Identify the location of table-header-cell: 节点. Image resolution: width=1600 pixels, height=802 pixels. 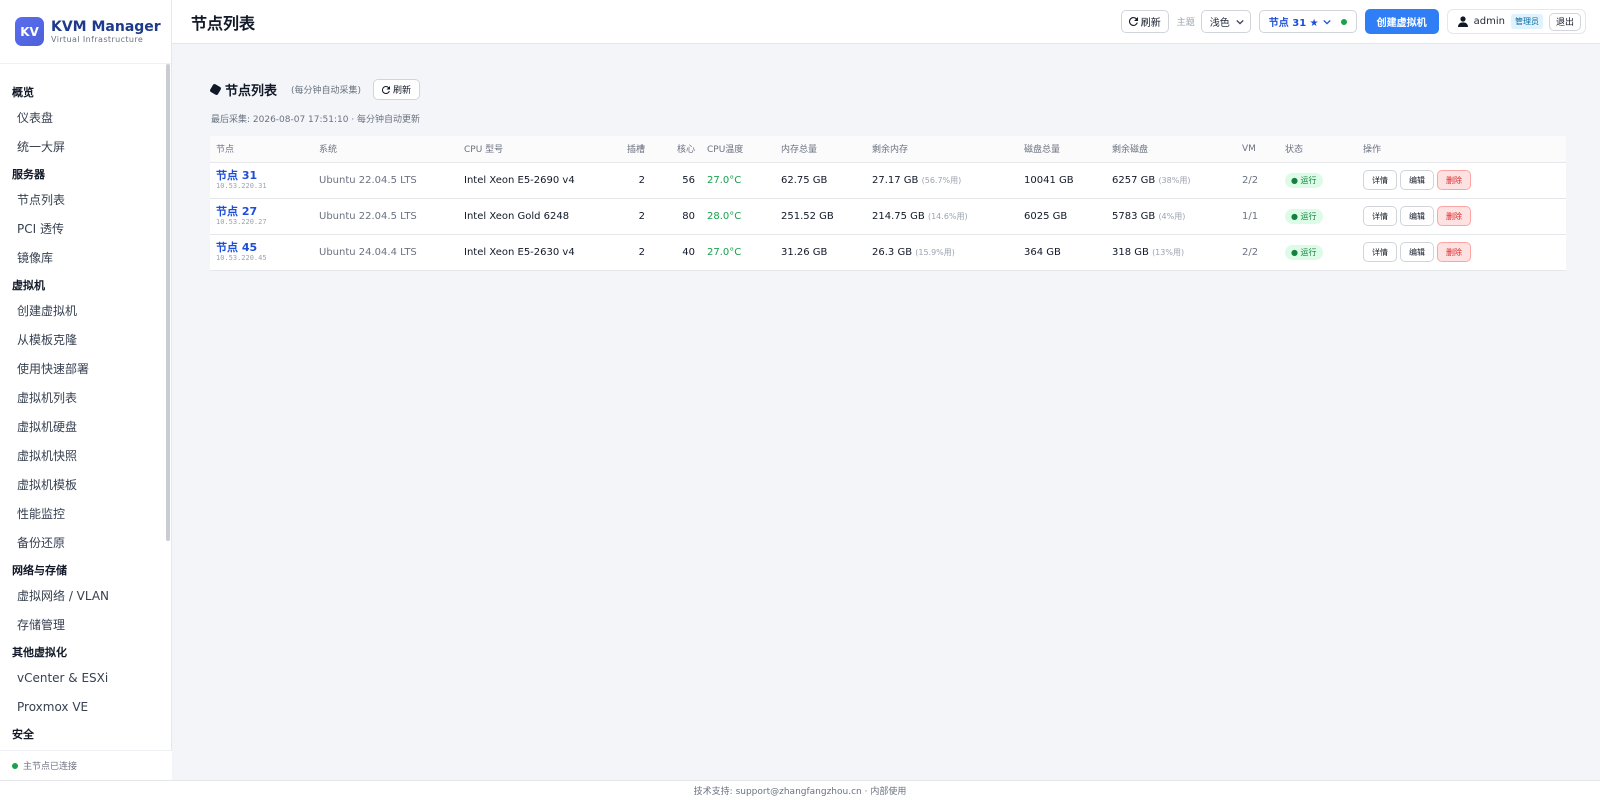
(261, 149).